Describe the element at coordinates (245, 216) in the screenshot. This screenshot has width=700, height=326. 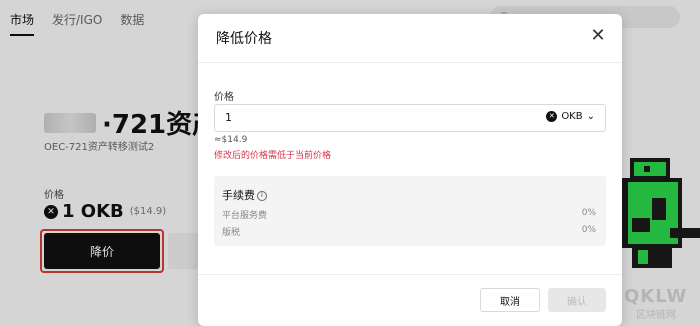
I see `fee-label: 平台服务费` at that location.